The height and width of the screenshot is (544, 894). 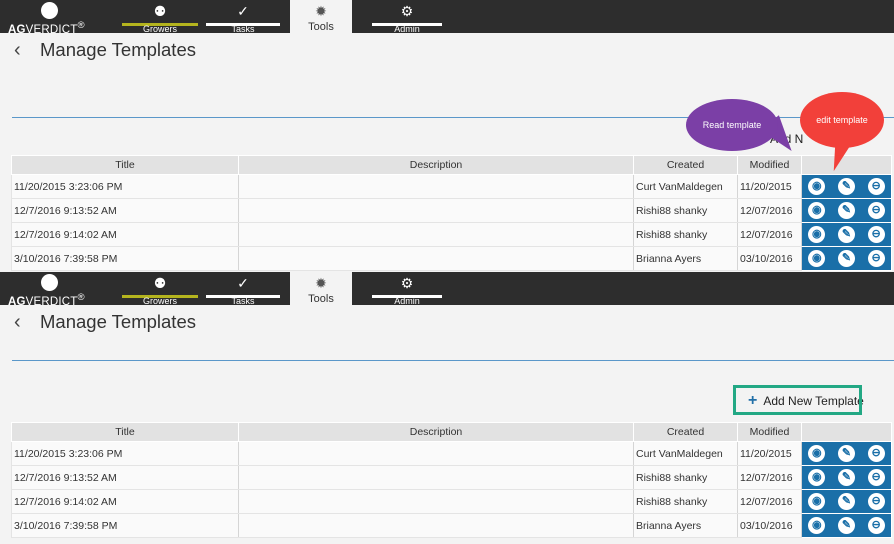 What do you see at coordinates (243, 283) in the screenshot?
I see `checkmark-icon: ✓` at bounding box center [243, 283].